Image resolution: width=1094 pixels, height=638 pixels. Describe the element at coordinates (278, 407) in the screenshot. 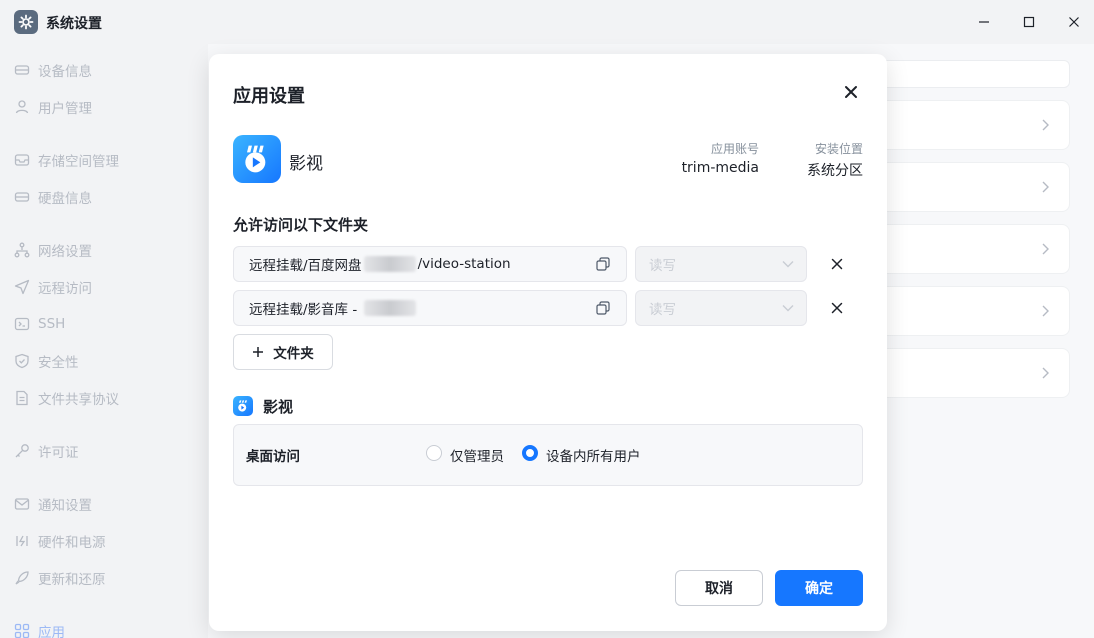

I see `app-subsection-title: 影视` at that location.